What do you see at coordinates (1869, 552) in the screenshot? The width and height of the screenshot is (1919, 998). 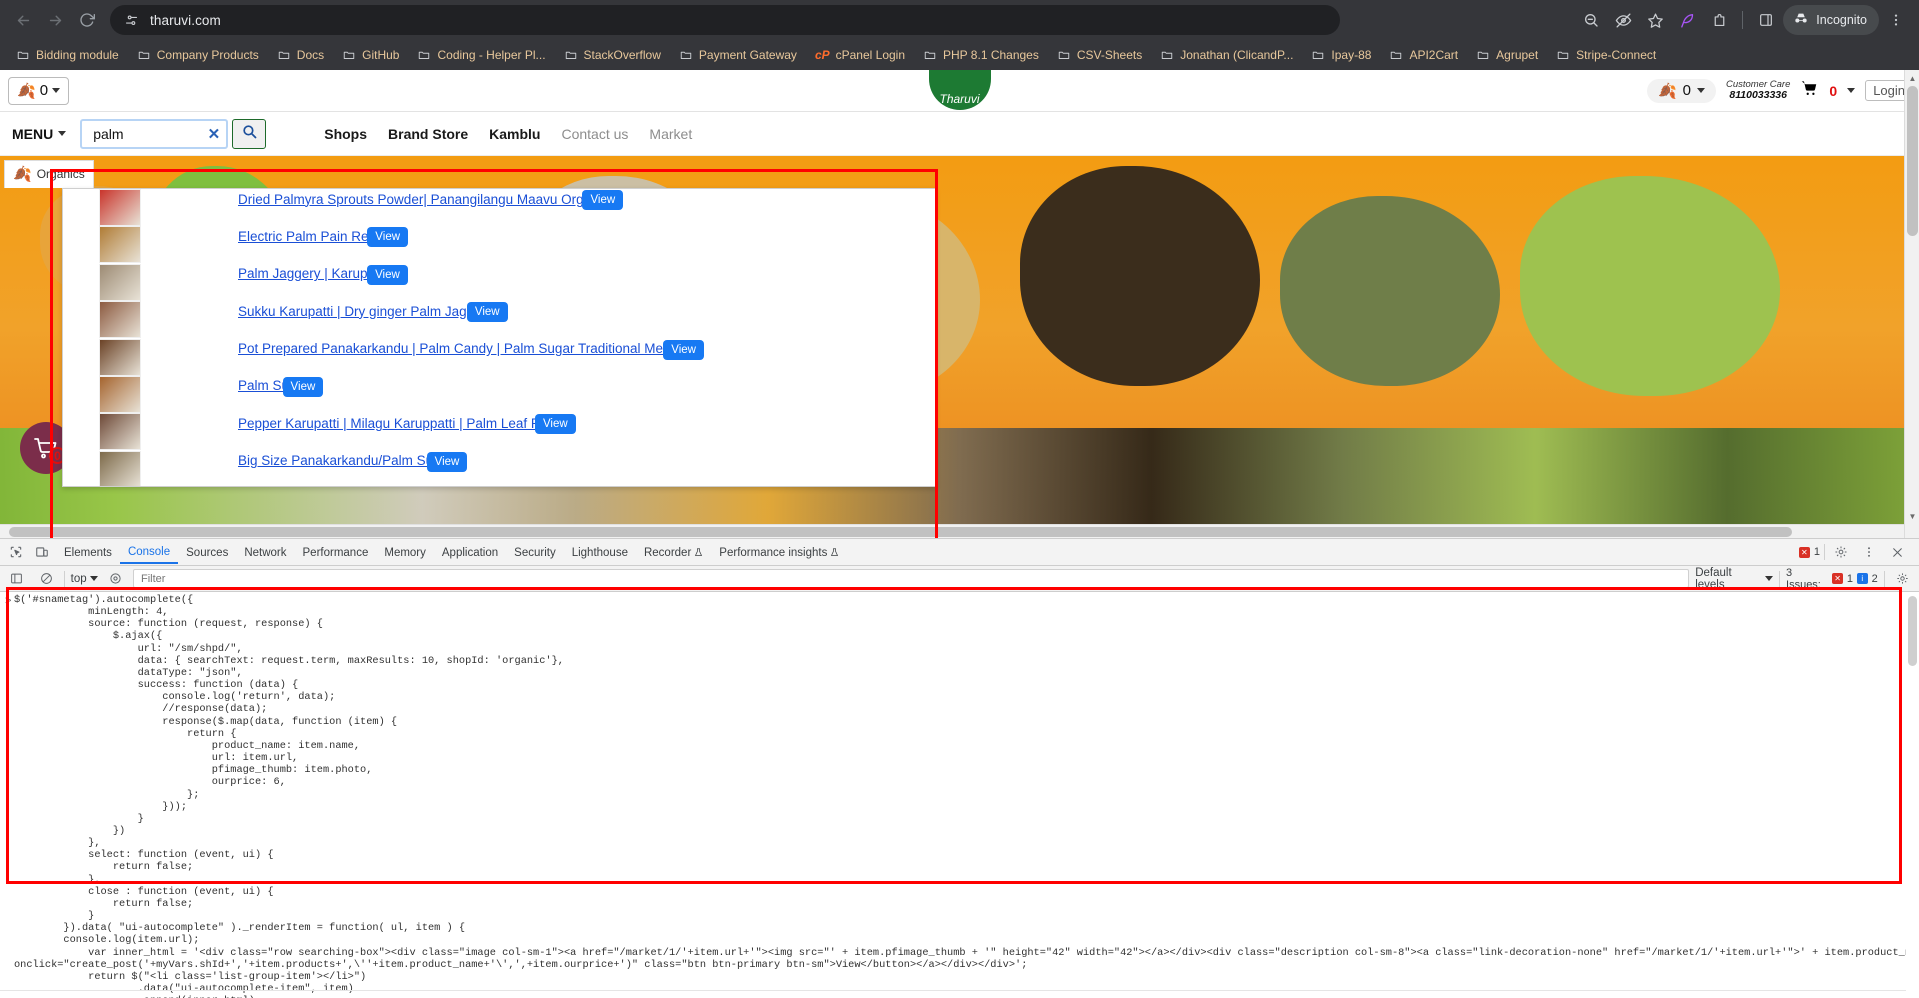 I see `devtools-more-icon` at bounding box center [1869, 552].